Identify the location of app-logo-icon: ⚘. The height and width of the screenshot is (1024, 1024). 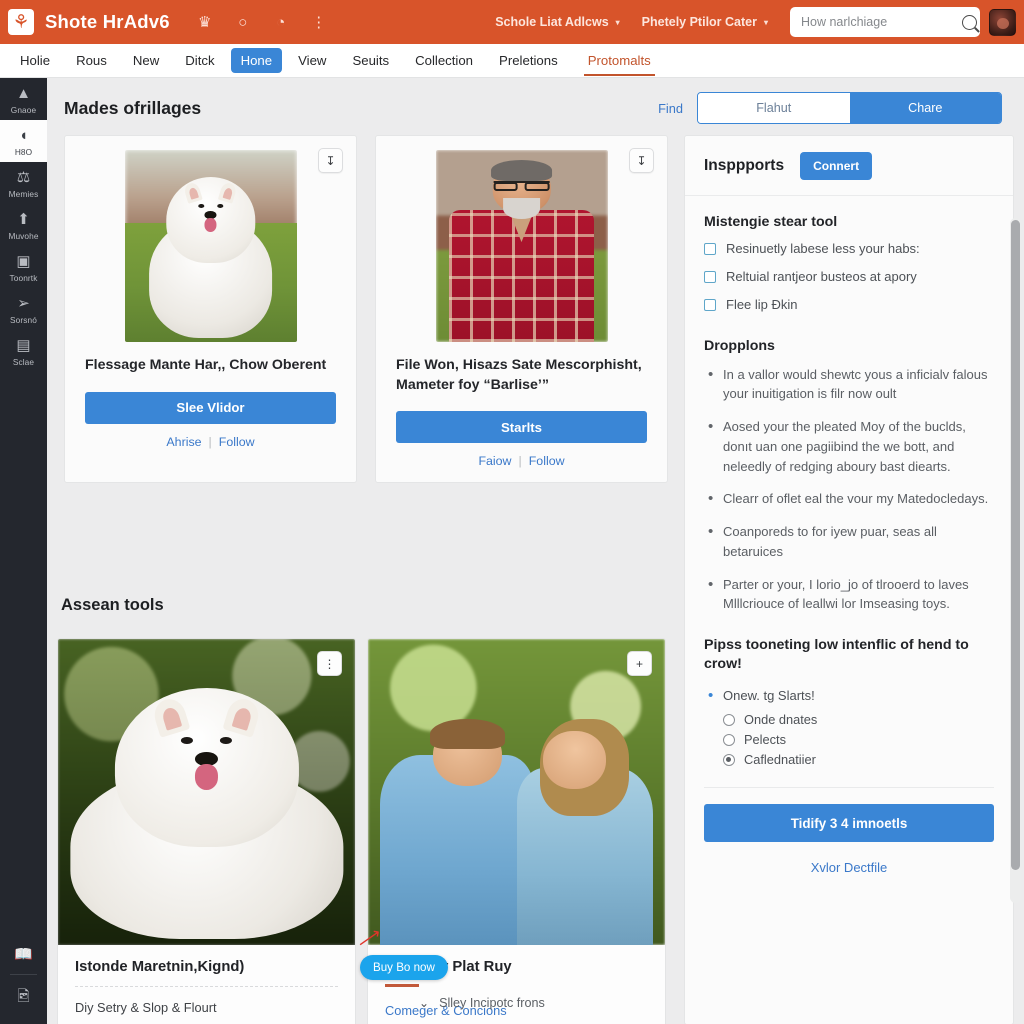
(21, 22).